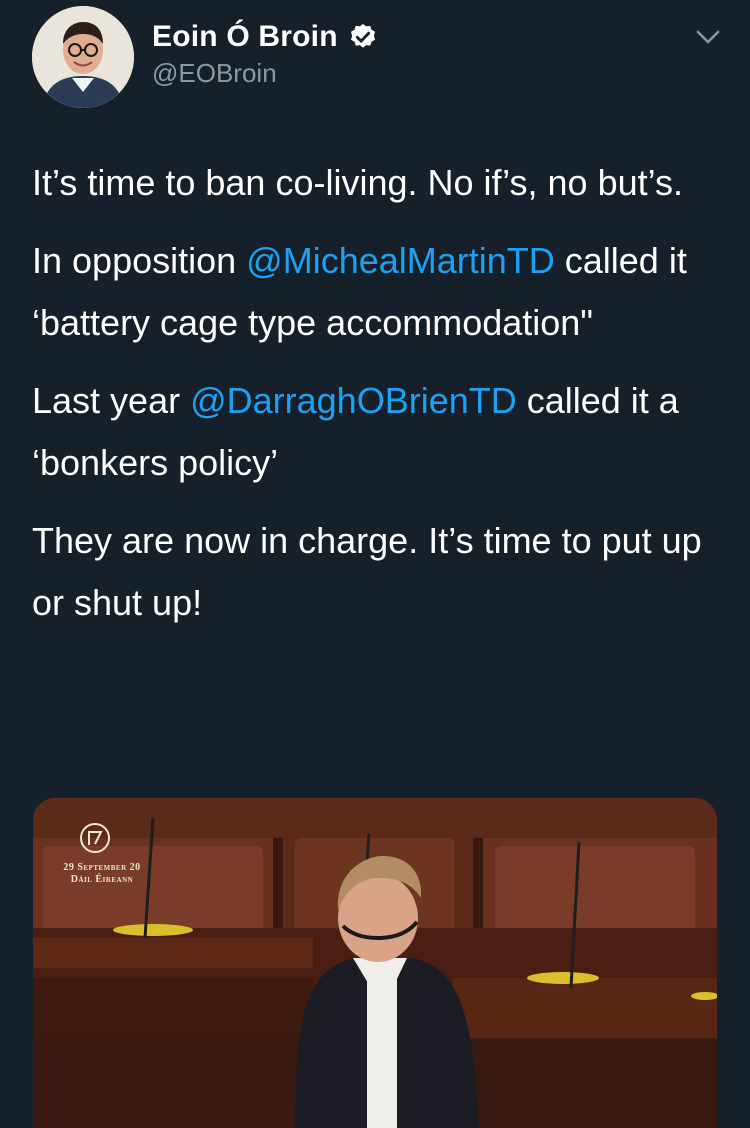 The width and height of the screenshot is (750, 1128). Describe the element at coordinates (245, 37) in the screenshot. I see `author-name: Eoin Ó Broin` at that location.